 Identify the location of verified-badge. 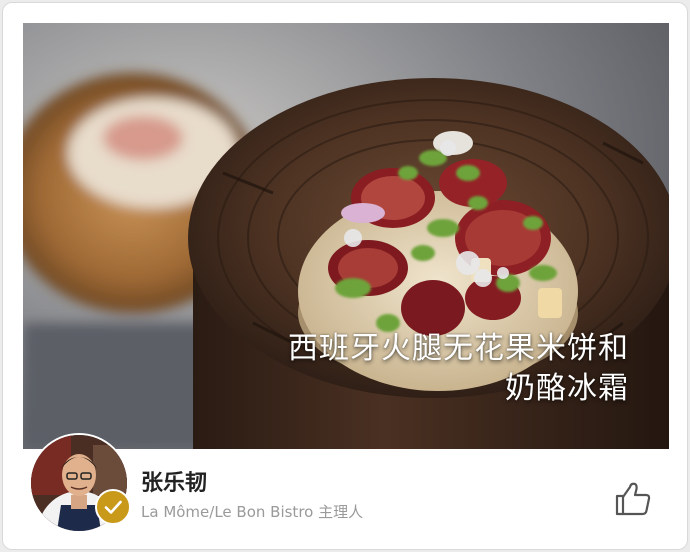
(113, 507).